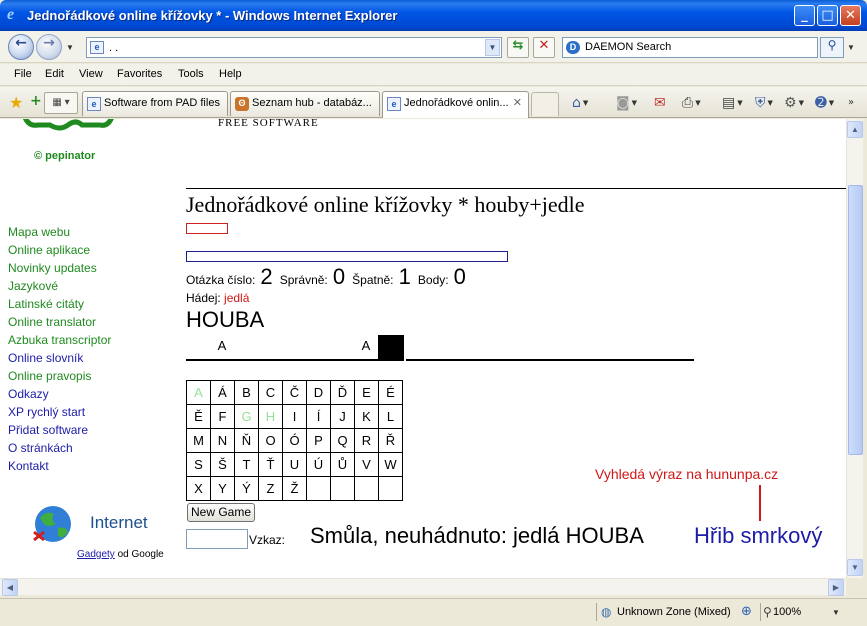  Describe the element at coordinates (91, 74) in the screenshot. I see `menu-view: View` at that location.